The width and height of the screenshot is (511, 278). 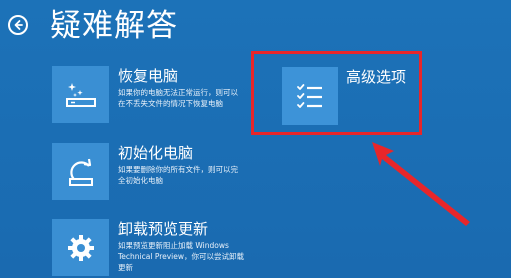 I want to click on gear-icon, so click(x=80, y=247).